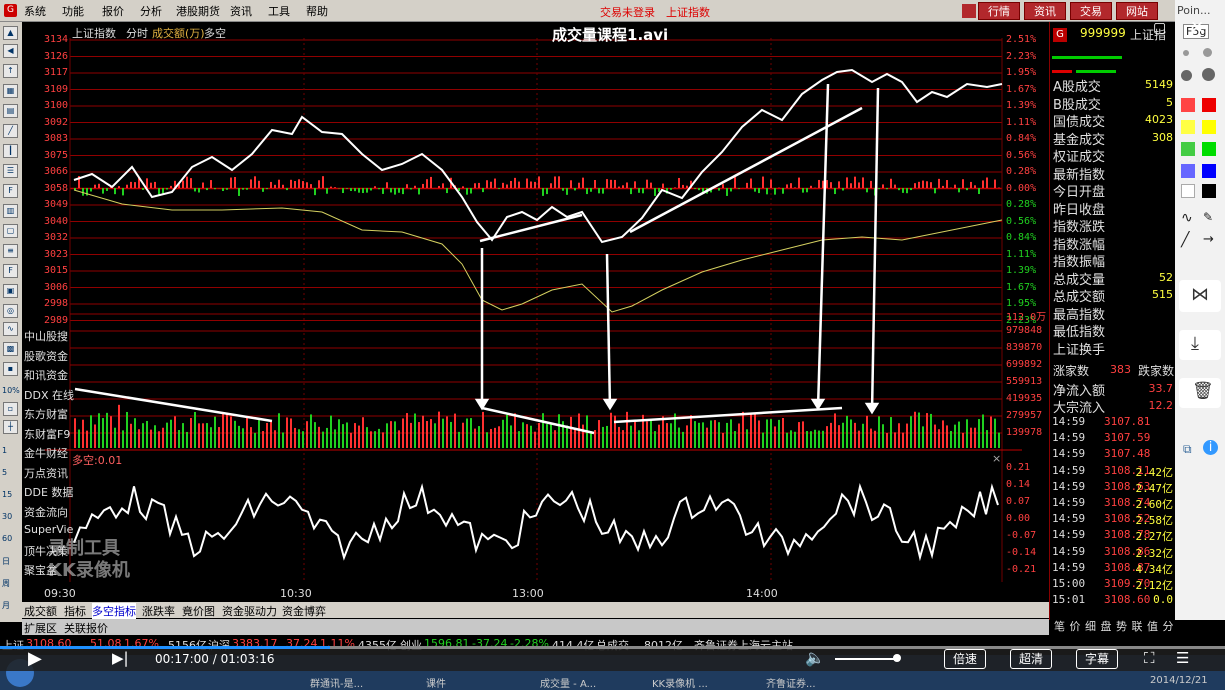 Image resolution: width=1225 pixels, height=690 pixels. I want to click on menu-help: 帮助, so click(317, 11).